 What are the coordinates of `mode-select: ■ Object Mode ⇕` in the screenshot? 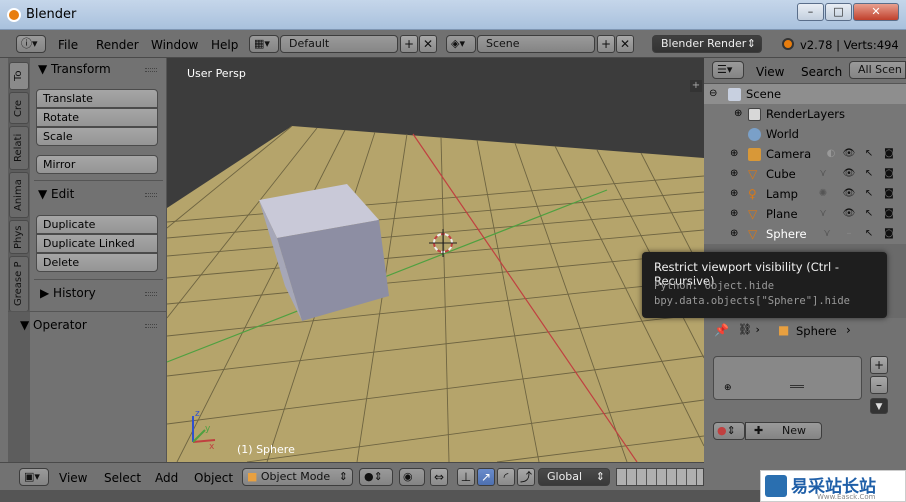 It's located at (297, 477).